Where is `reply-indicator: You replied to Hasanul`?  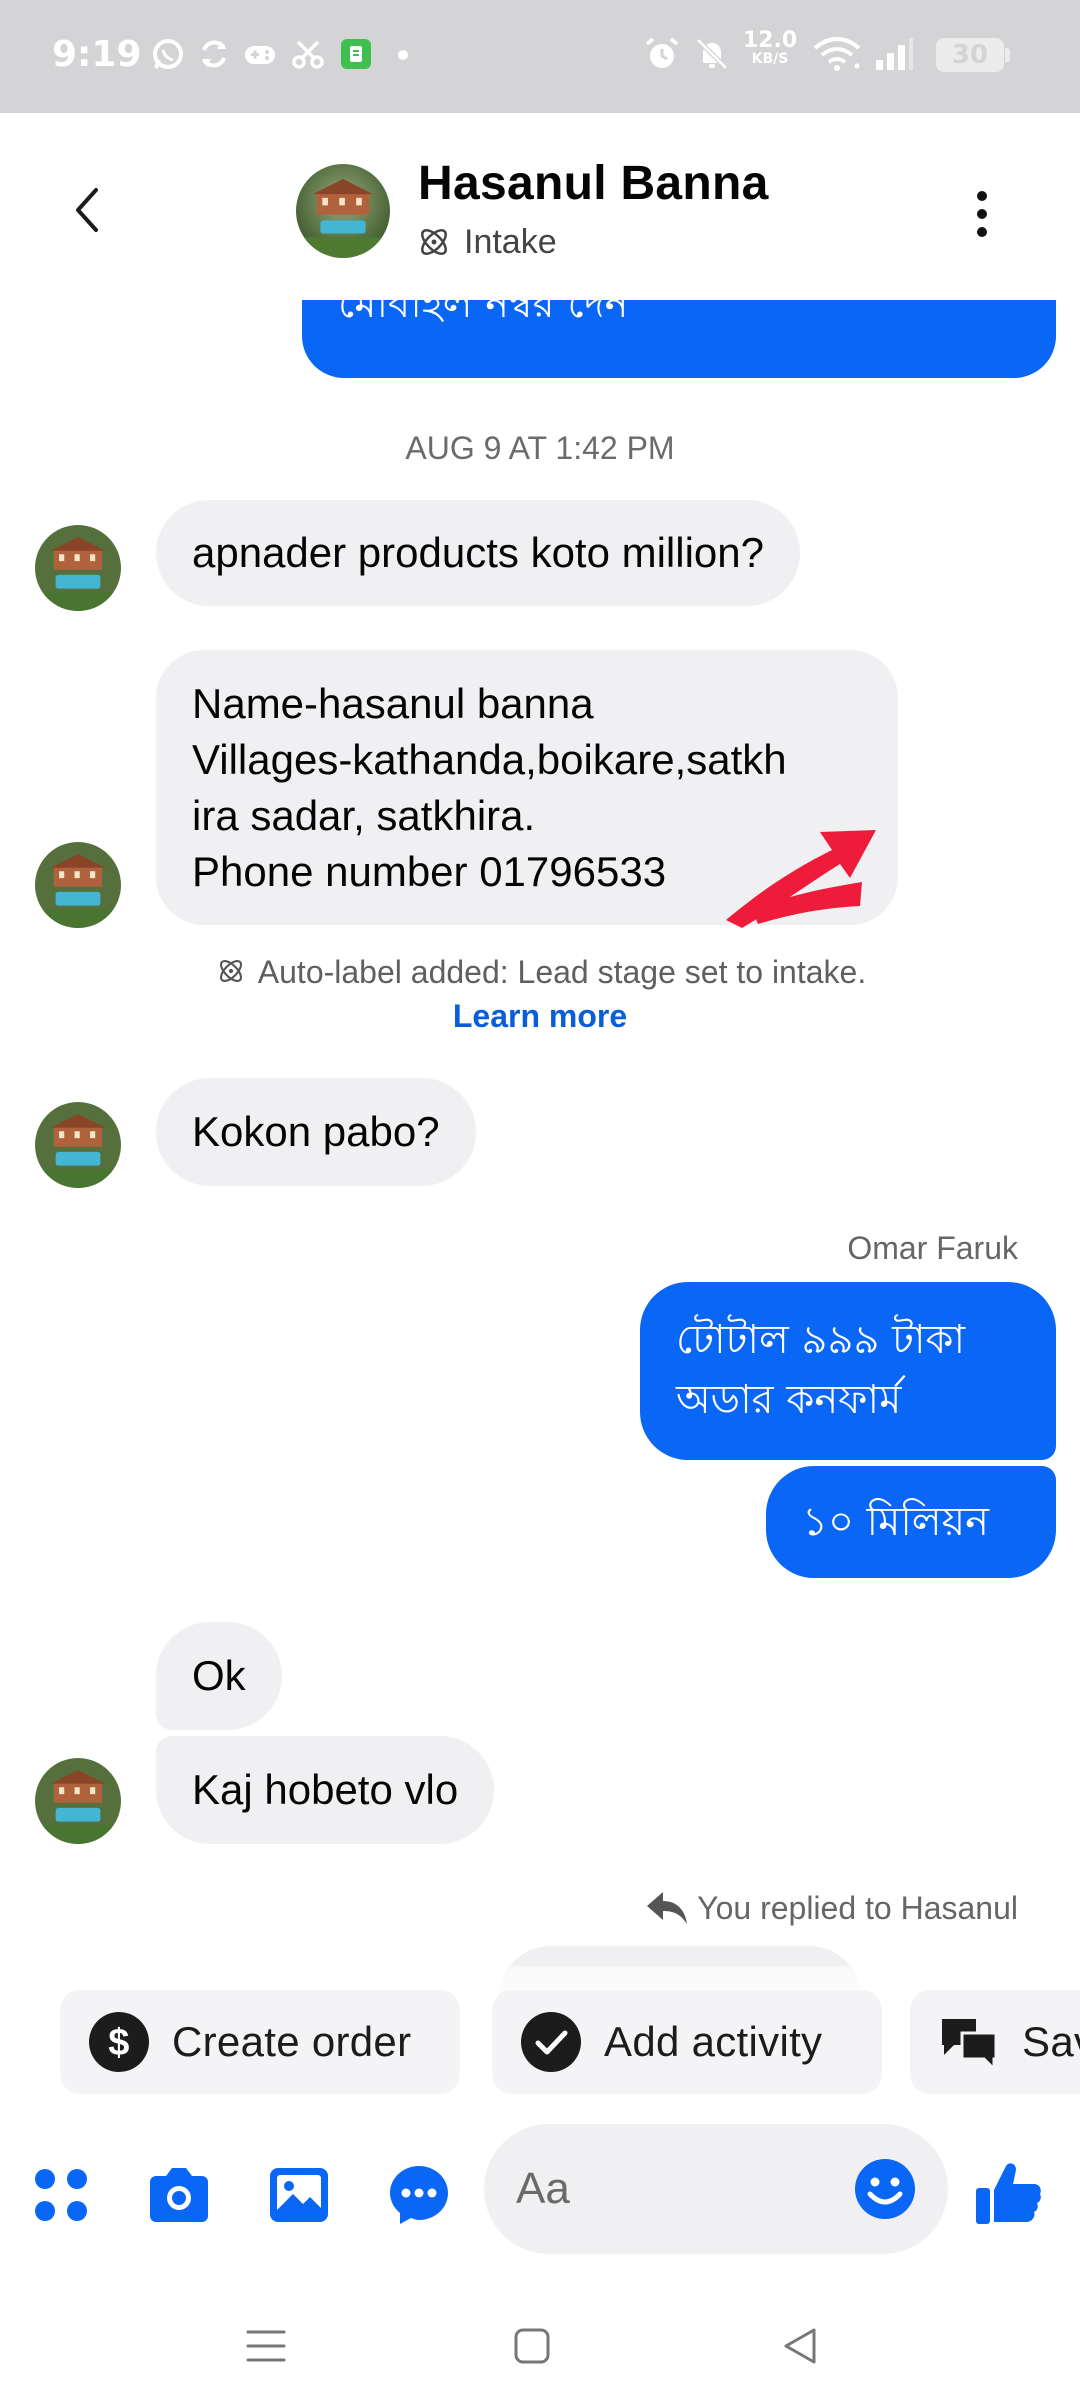 reply-indicator: You replied to Hasanul is located at coordinates (831, 1908).